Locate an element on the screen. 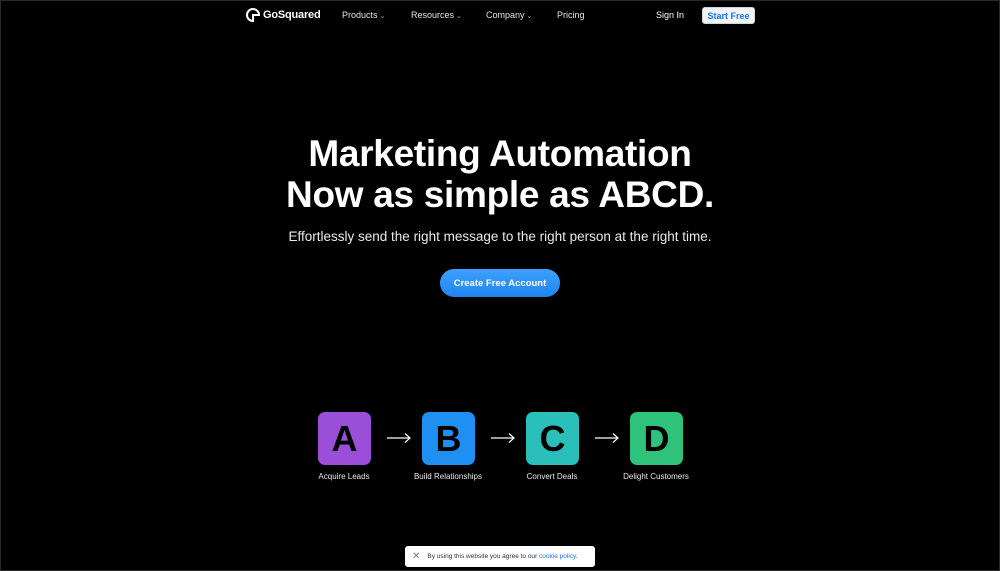  nav-item-label: Products is located at coordinates (360, 15).